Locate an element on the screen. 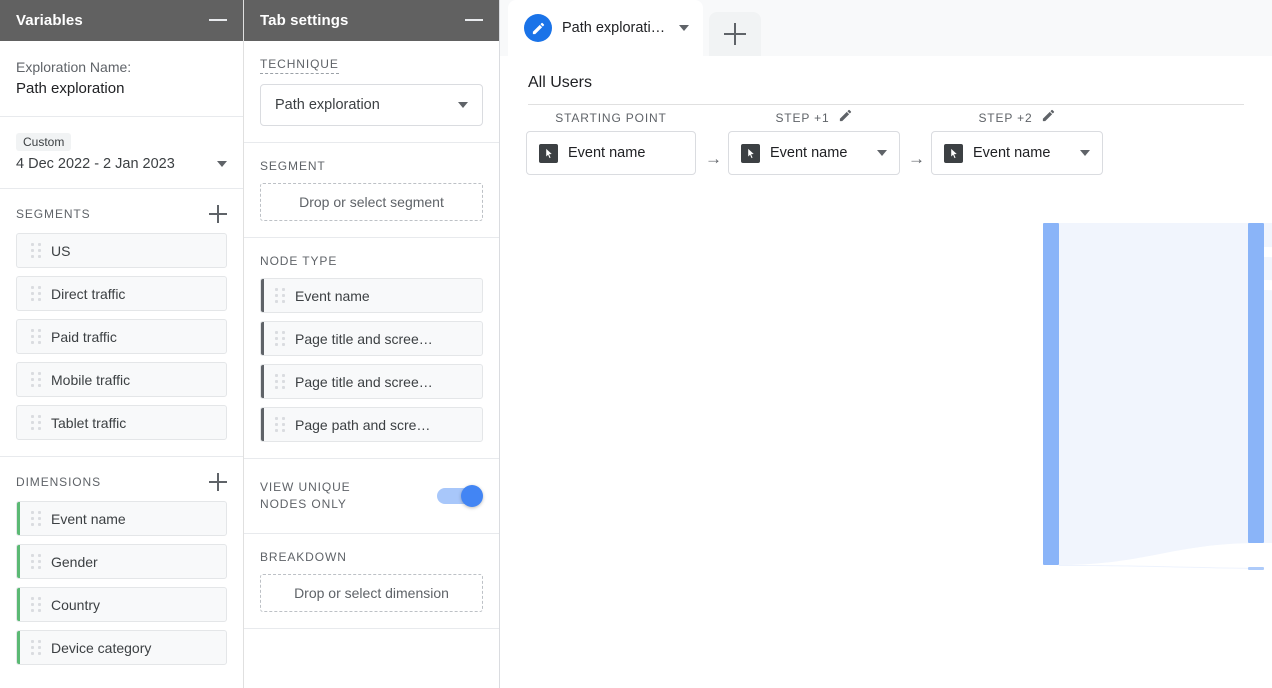 This screenshot has width=1272, height=688. view-unique-nodes-row: VIEW UNIQUE NODES ONLY is located at coordinates (371, 496).